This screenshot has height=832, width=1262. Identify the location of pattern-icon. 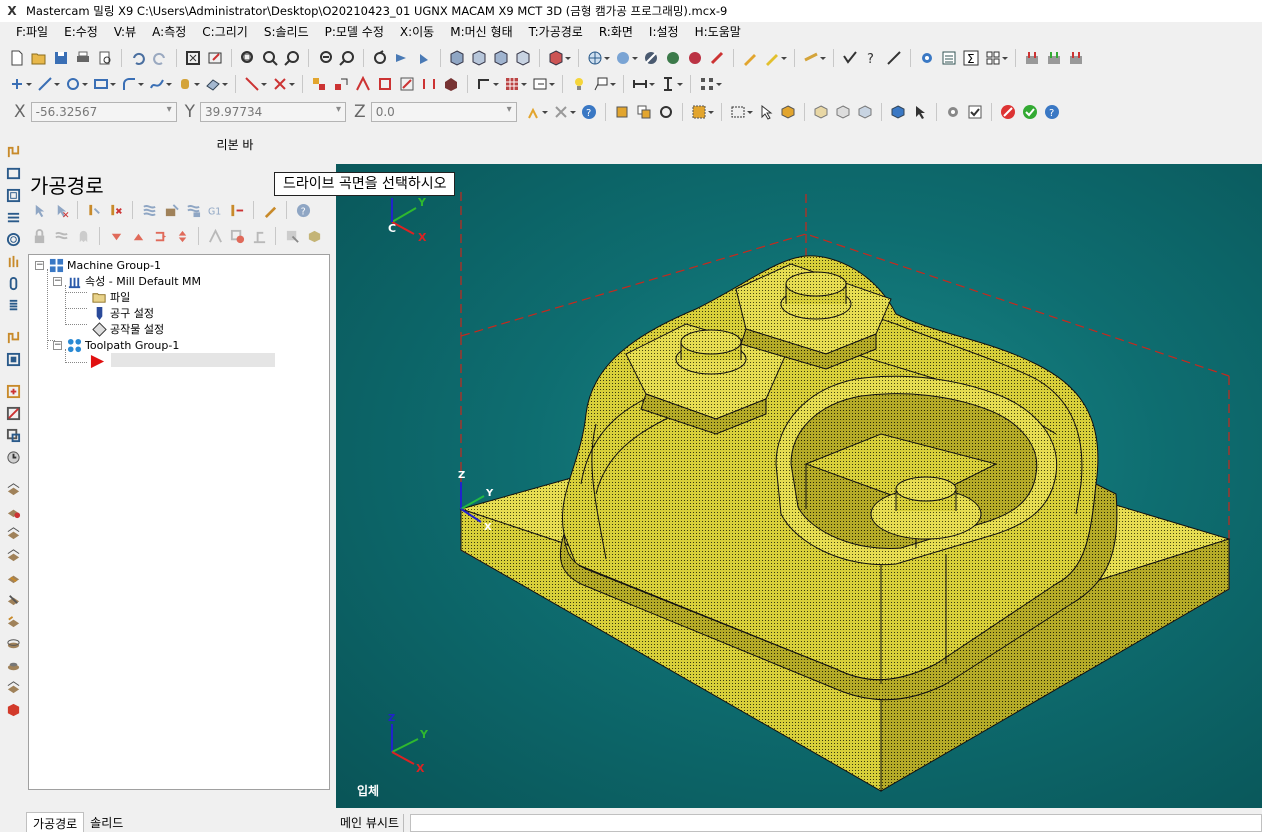
(709, 84).